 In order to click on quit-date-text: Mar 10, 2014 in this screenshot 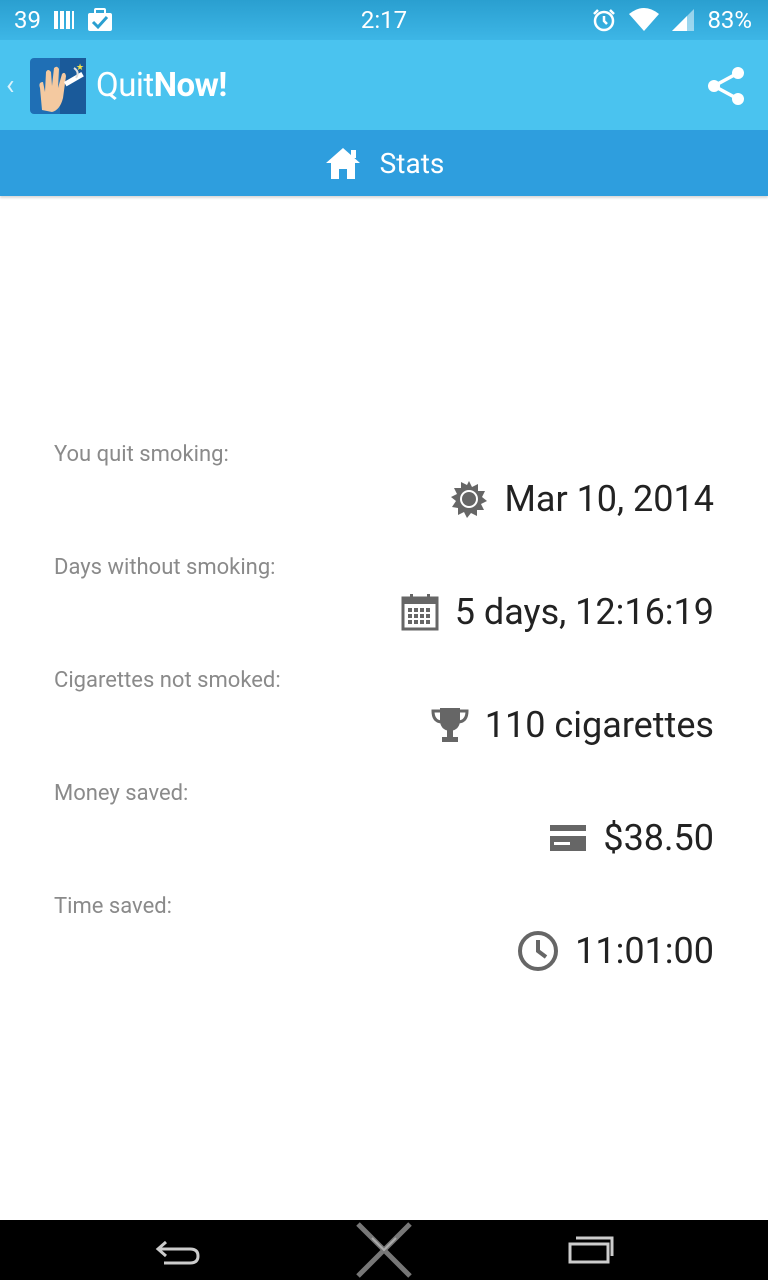, I will do `click(609, 499)`.